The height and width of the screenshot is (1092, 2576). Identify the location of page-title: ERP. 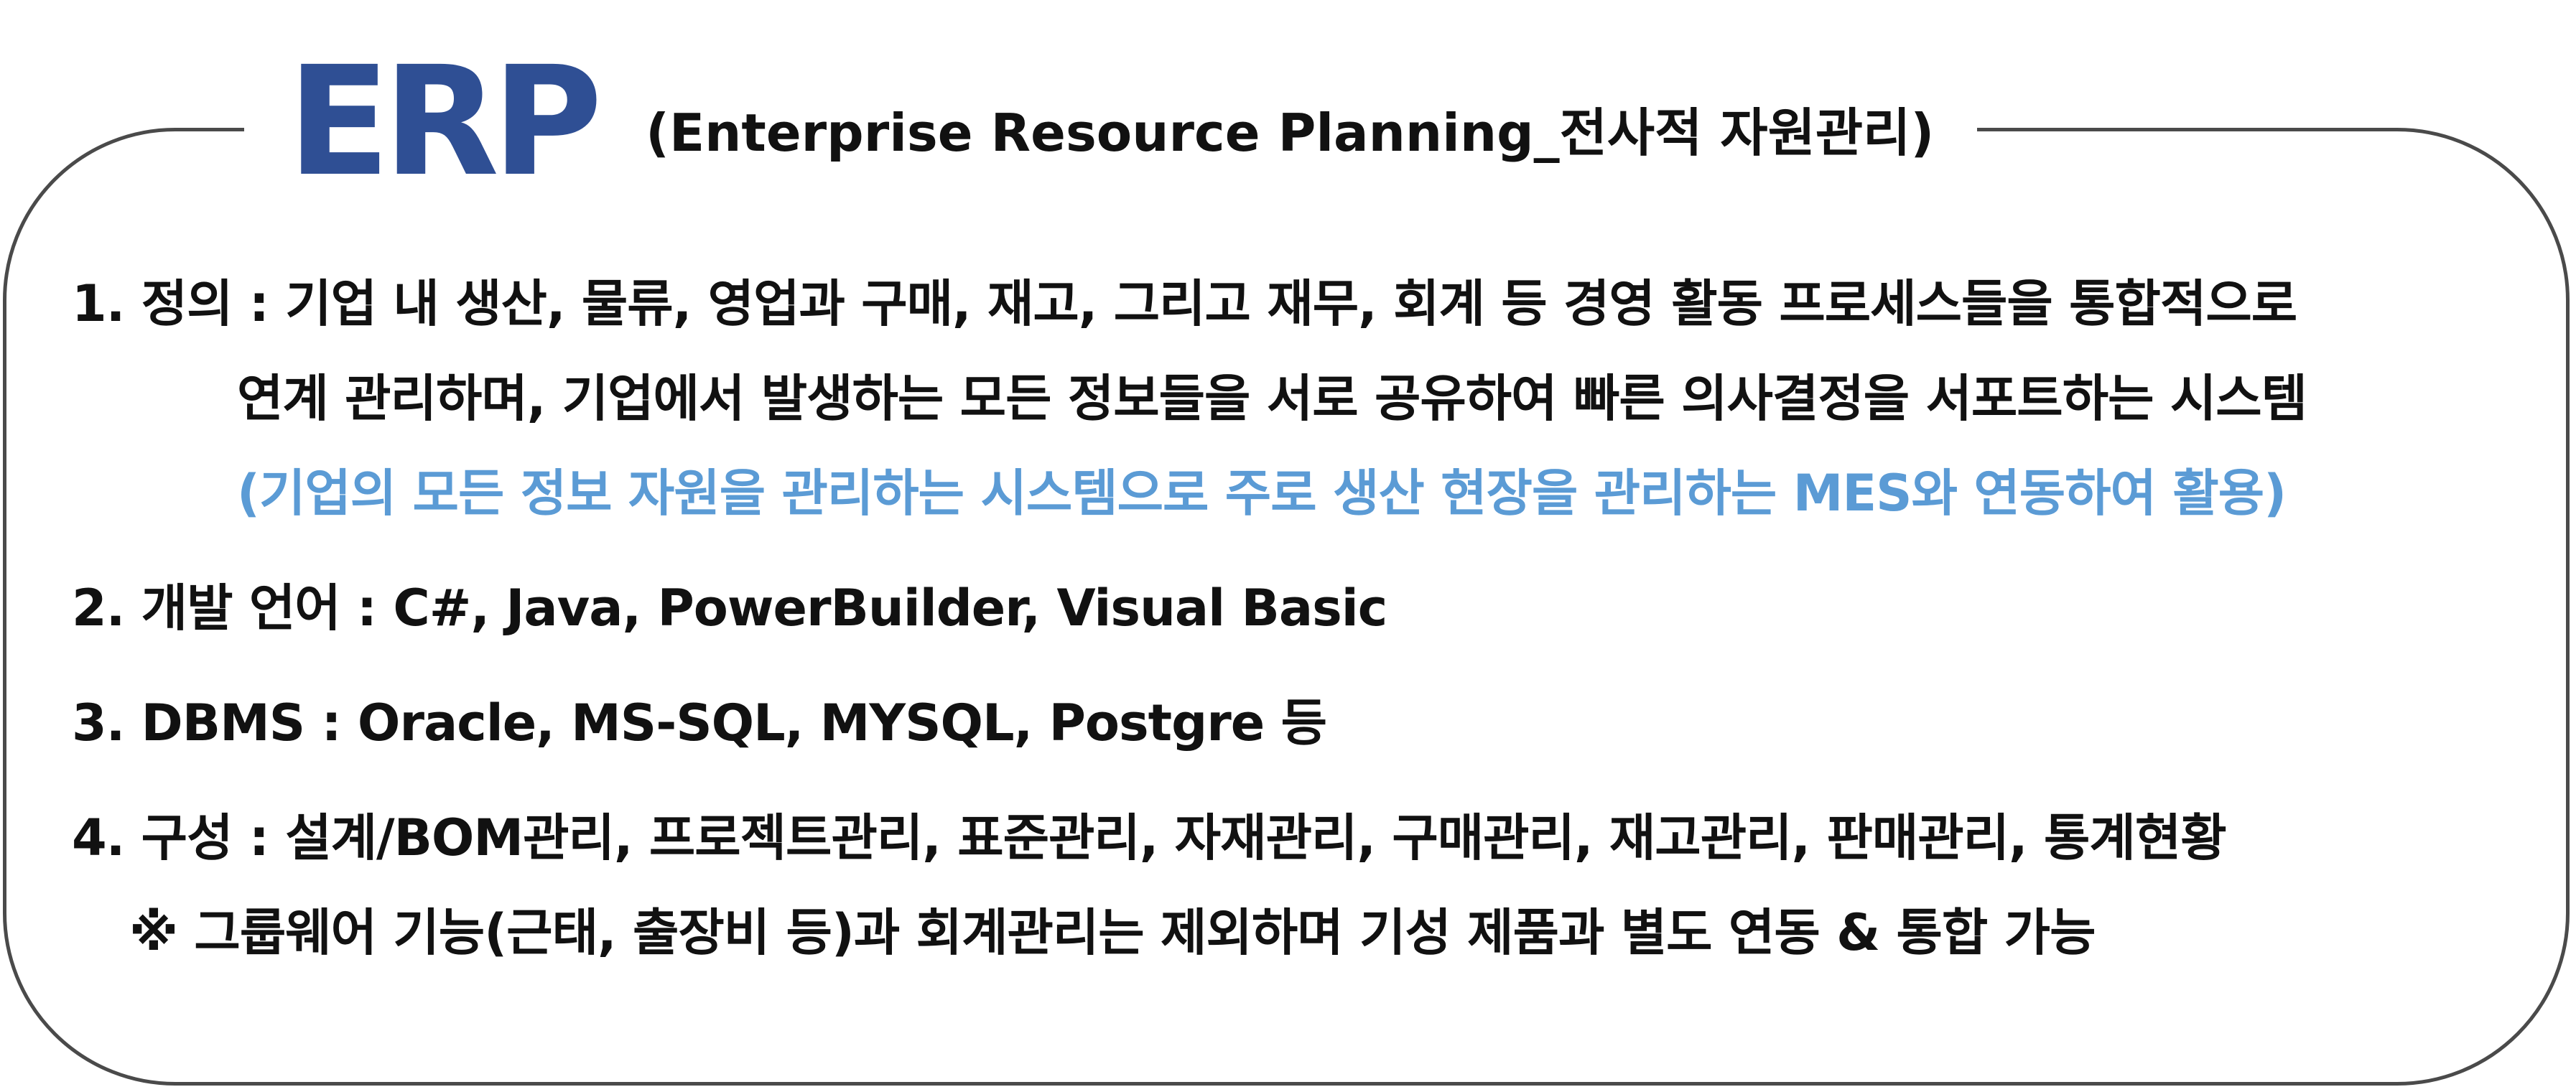
(445, 122).